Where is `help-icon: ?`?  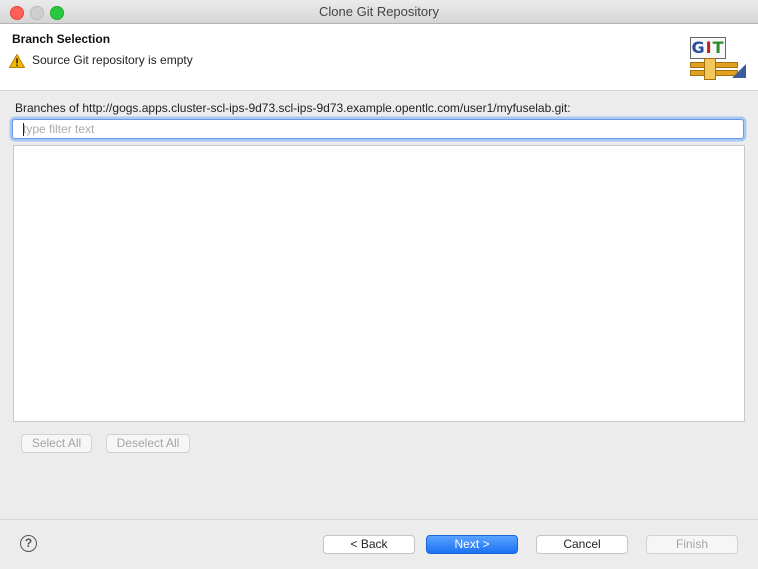
help-icon: ? is located at coordinates (28, 543).